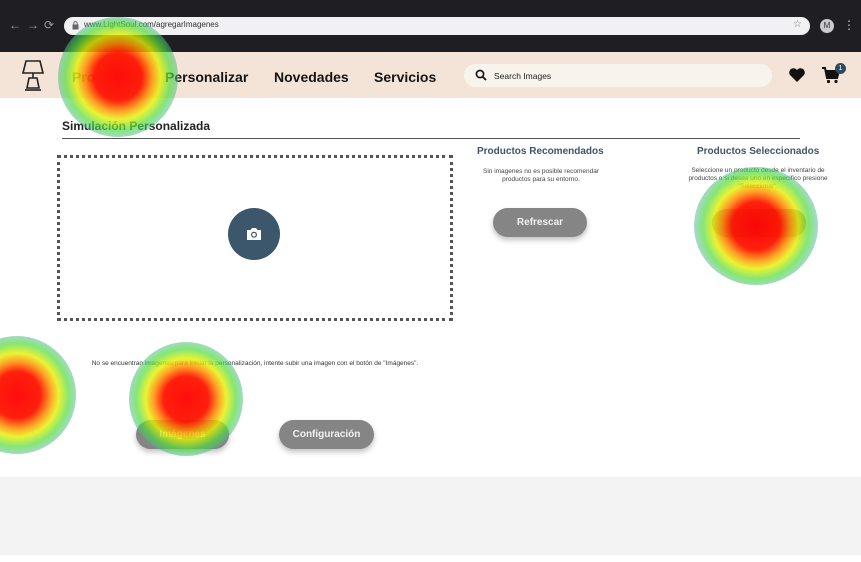 This screenshot has width=861, height=562. Describe the element at coordinates (540, 222) in the screenshot. I see `refresh-button: Refrescar` at that location.